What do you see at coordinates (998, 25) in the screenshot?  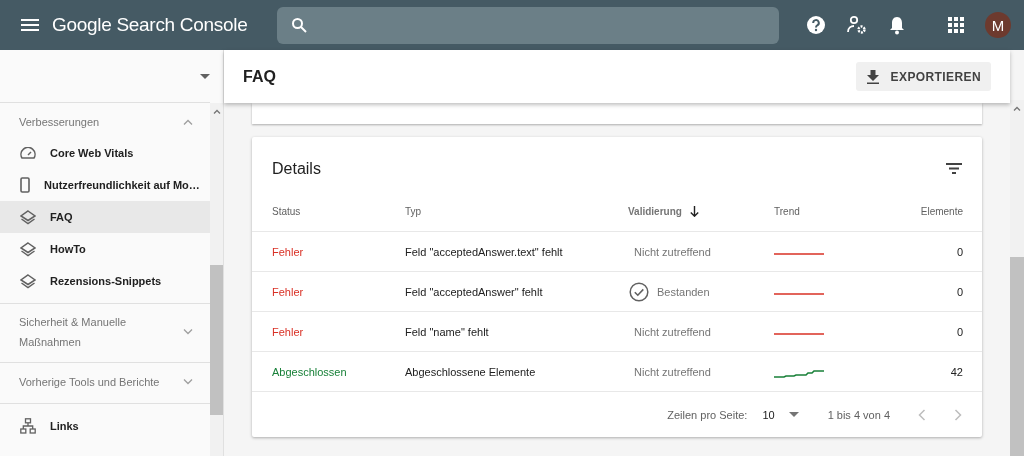 I see `account-avatar: M` at bounding box center [998, 25].